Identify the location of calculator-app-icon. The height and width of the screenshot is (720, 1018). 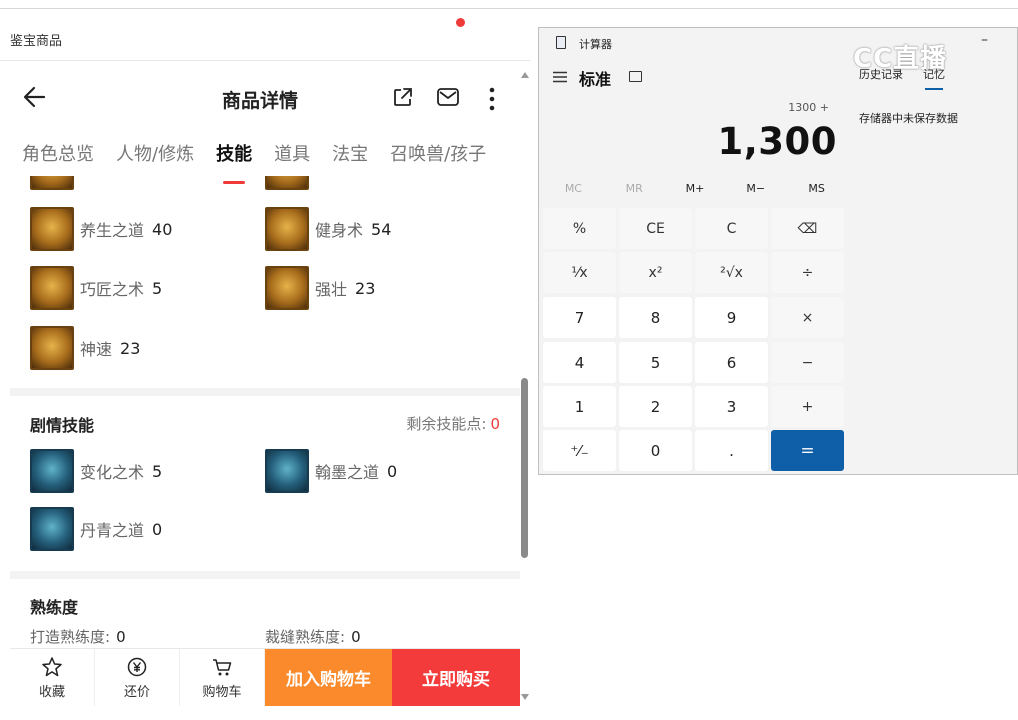
(561, 42).